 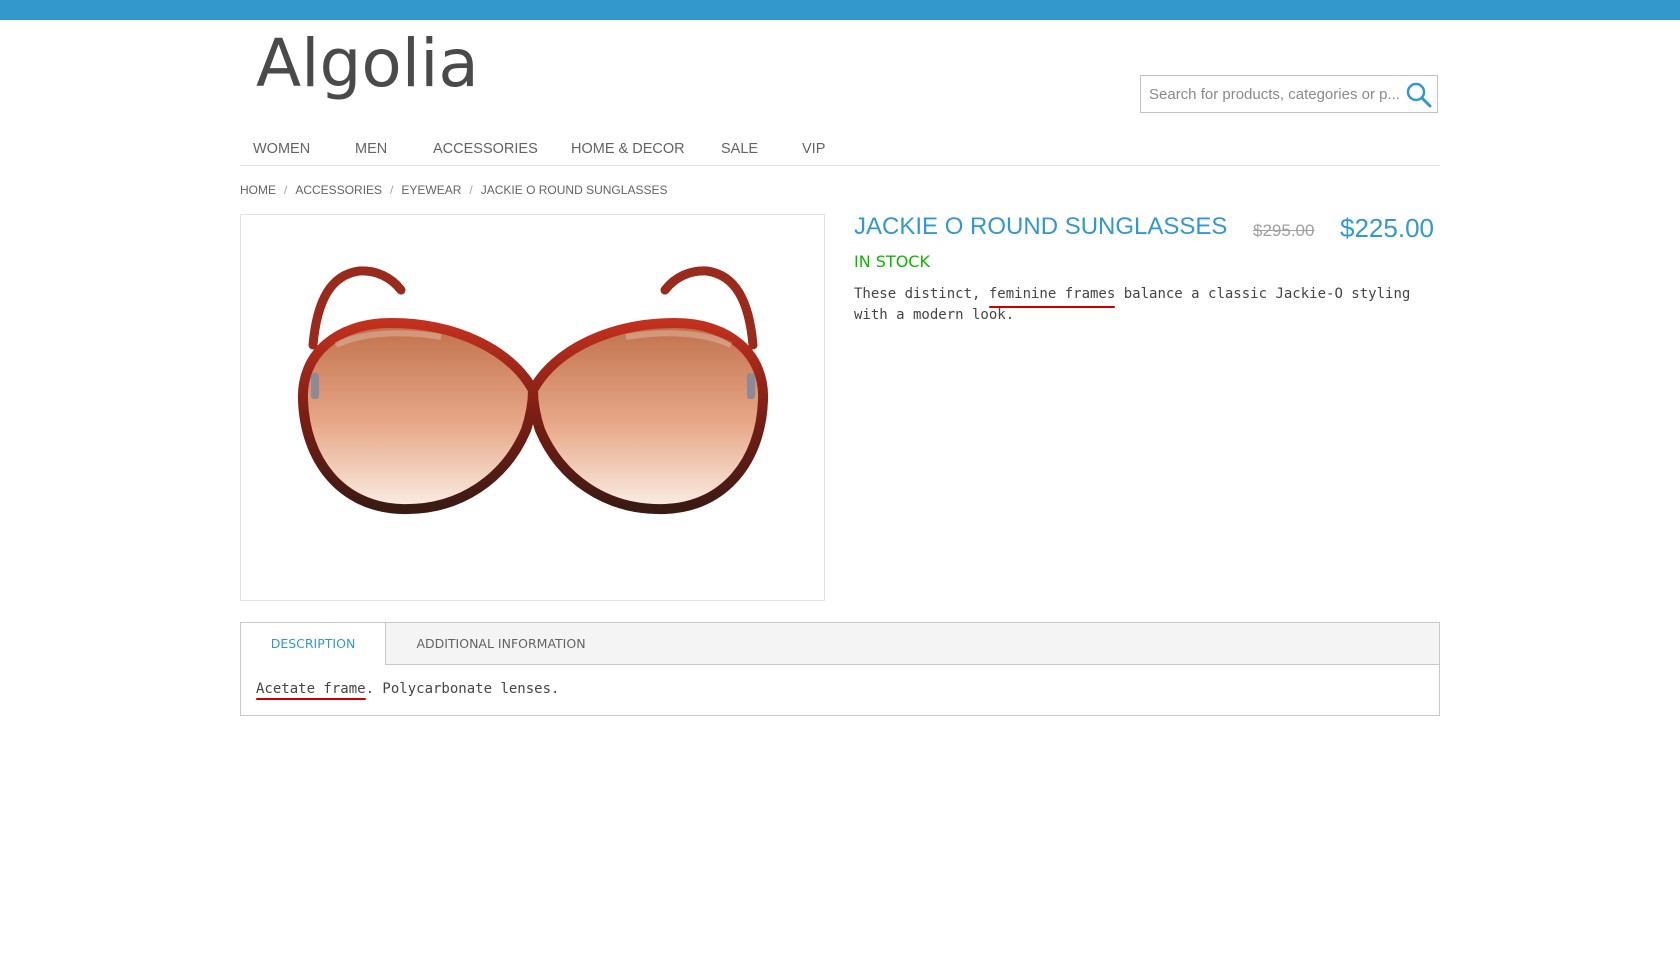 What do you see at coordinates (501, 643) in the screenshot?
I see `tab-additional-information: ADDITIONAL INFORMATION` at bounding box center [501, 643].